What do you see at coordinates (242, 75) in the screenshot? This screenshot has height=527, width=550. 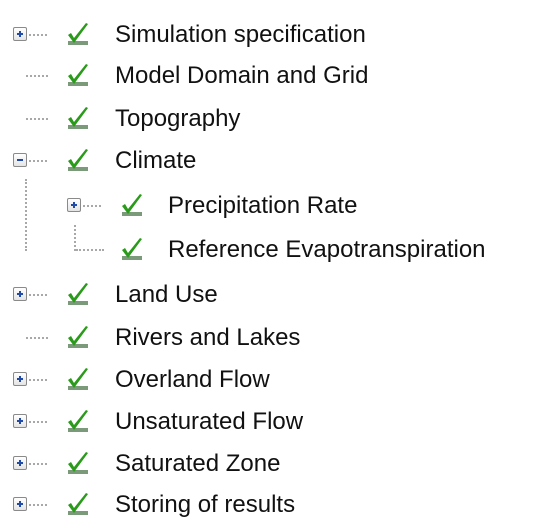 I see `tree-item-label: Model Domain and Grid` at bounding box center [242, 75].